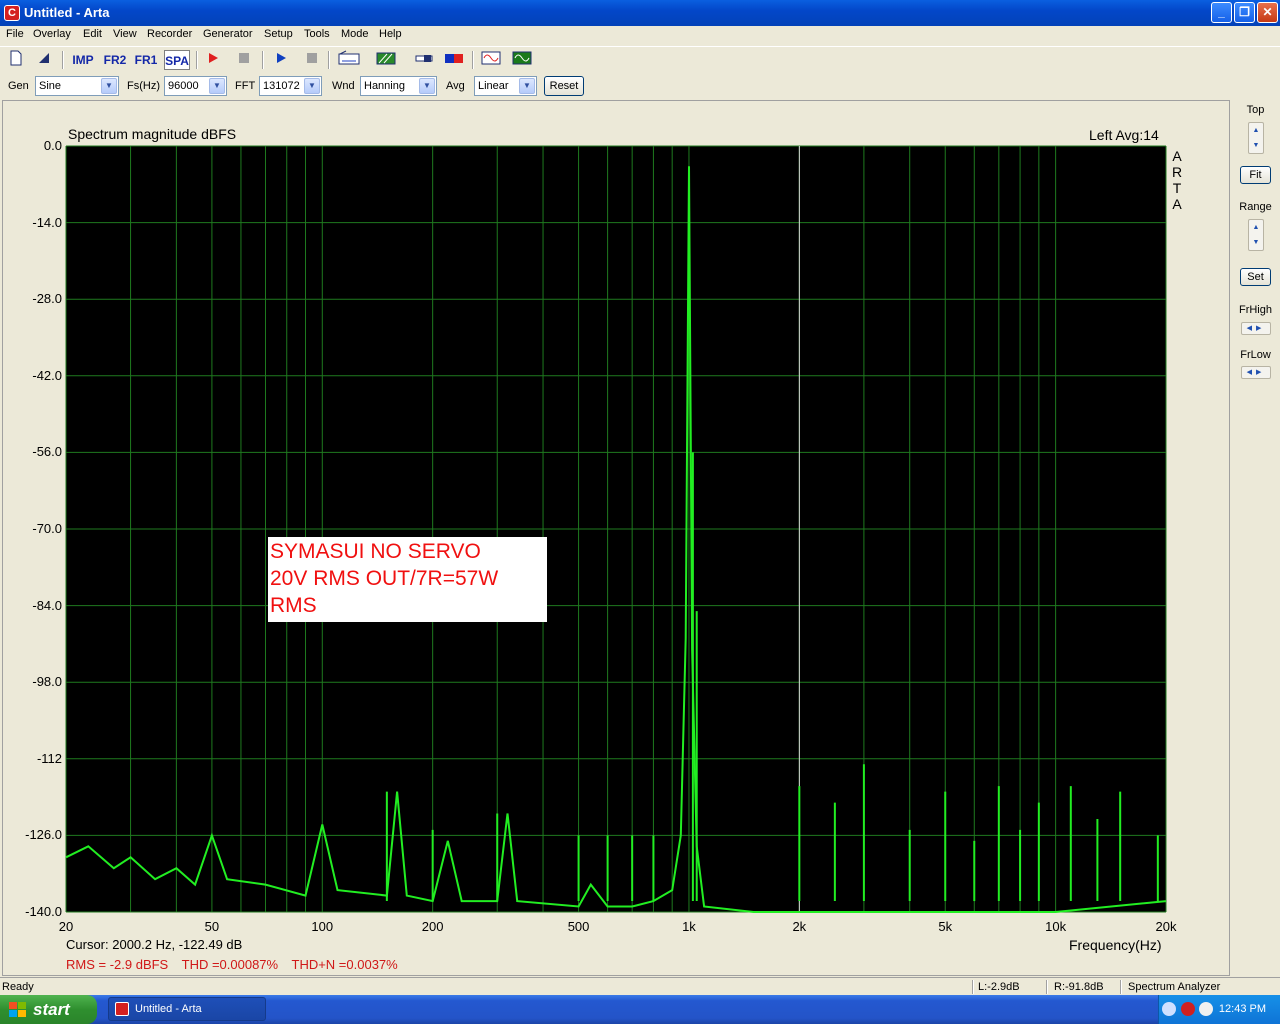 The height and width of the screenshot is (1024, 1280). I want to click on status-mode: Spectrum Analyzer, so click(1174, 987).